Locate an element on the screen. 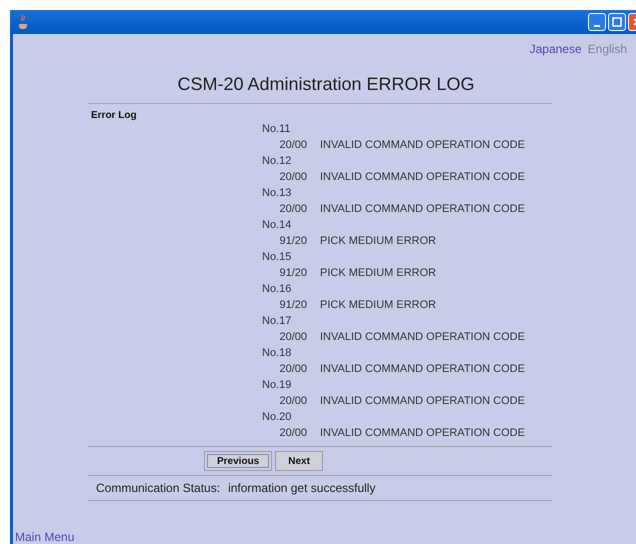  page-title: CSM-20 Administration ERROR LOG is located at coordinates (326, 84).